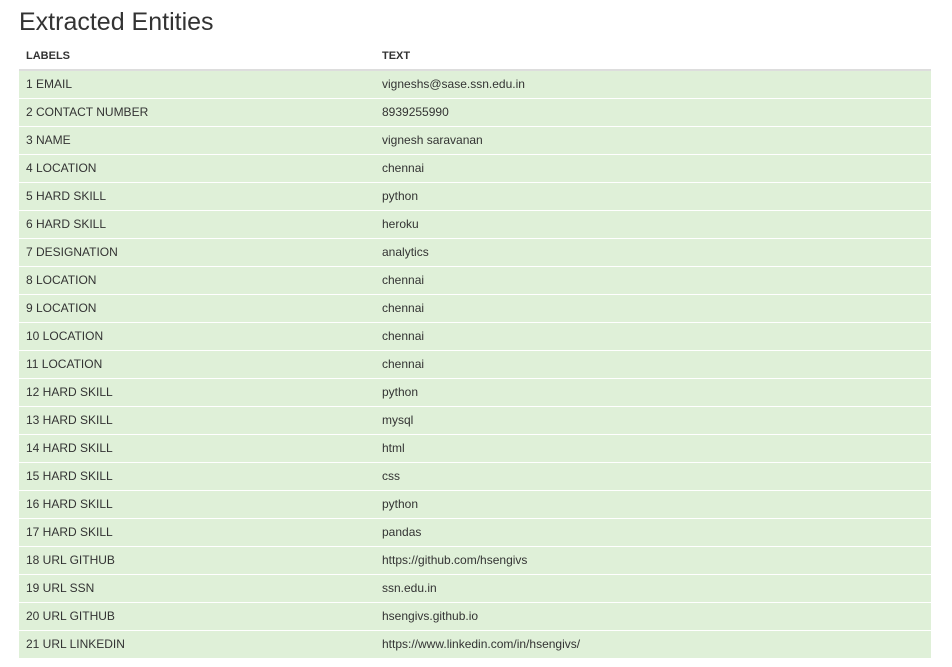 This screenshot has width=952, height=667. I want to click on cell-label: 21 URL LINKEDIN, so click(197, 643).